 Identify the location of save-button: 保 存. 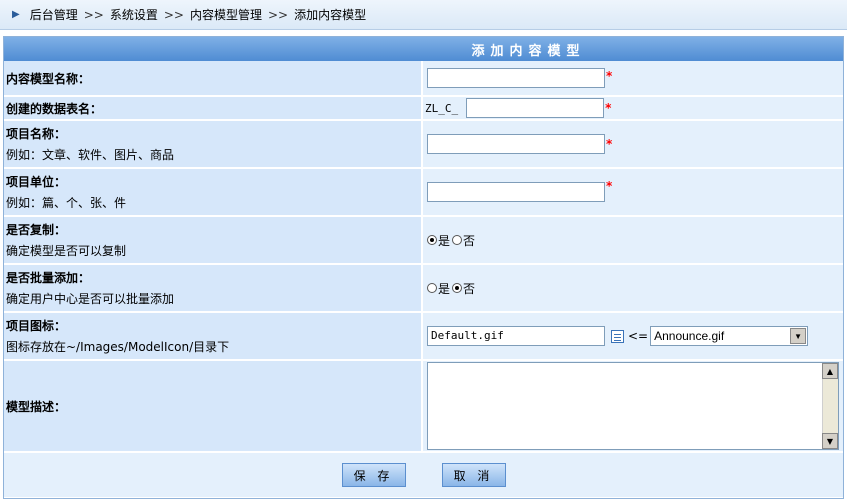
(373, 475).